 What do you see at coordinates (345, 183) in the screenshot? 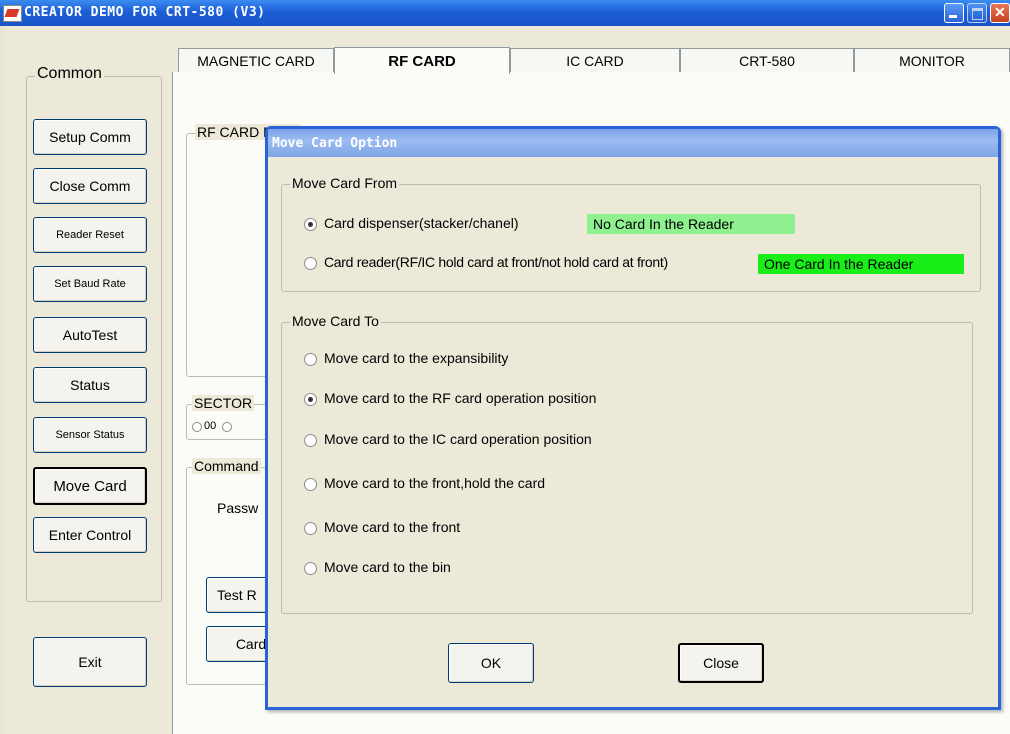
I see `move-card-from-label: Move Card From` at bounding box center [345, 183].